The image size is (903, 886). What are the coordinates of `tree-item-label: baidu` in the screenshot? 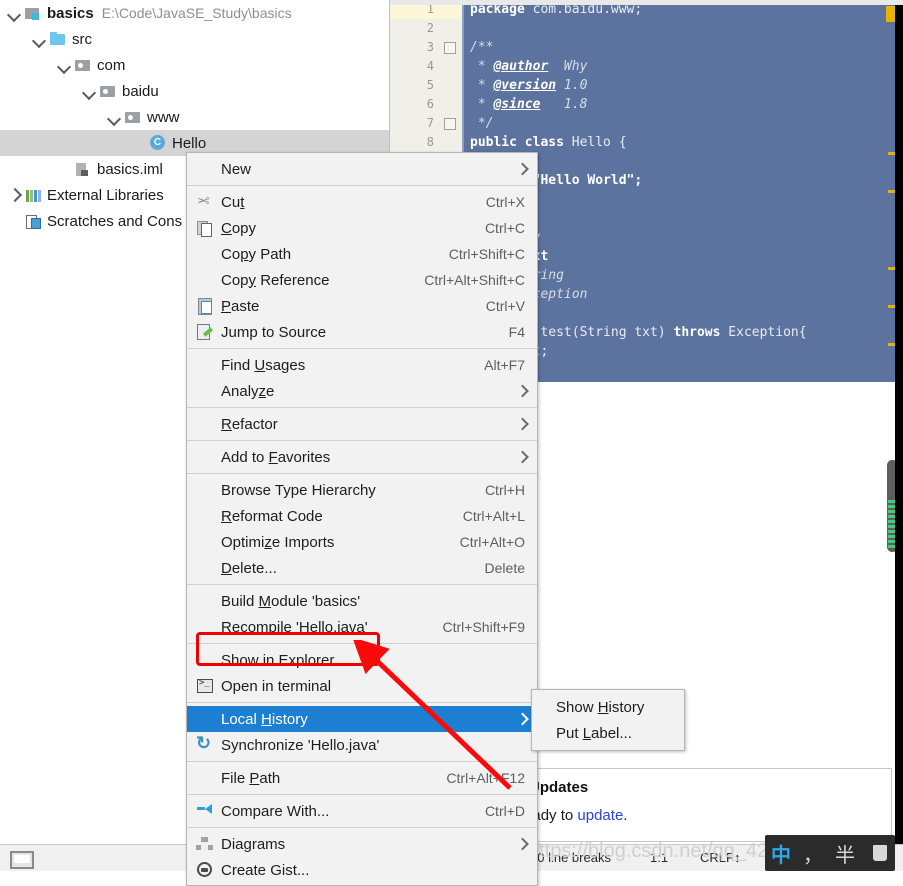 It's located at (140, 91).